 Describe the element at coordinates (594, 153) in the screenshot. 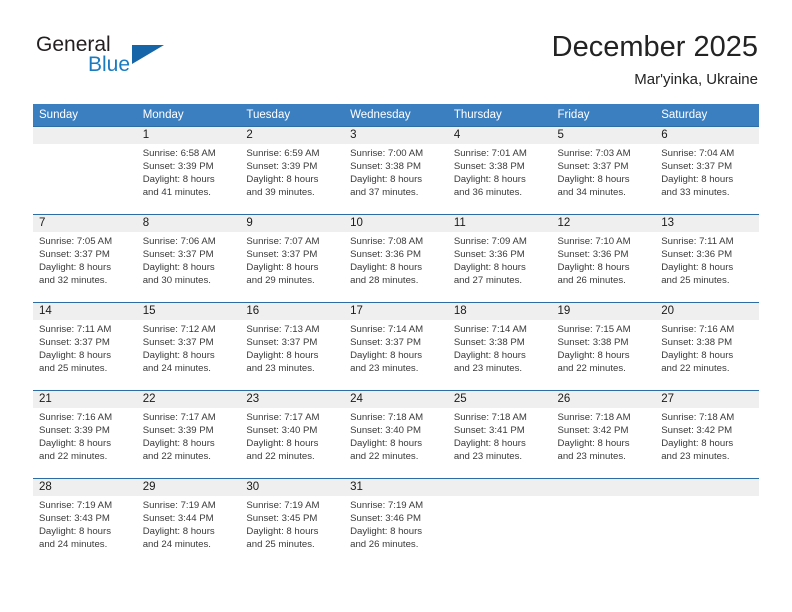

I see `sunrise-text: Sunrise: 7:03 AM` at that location.